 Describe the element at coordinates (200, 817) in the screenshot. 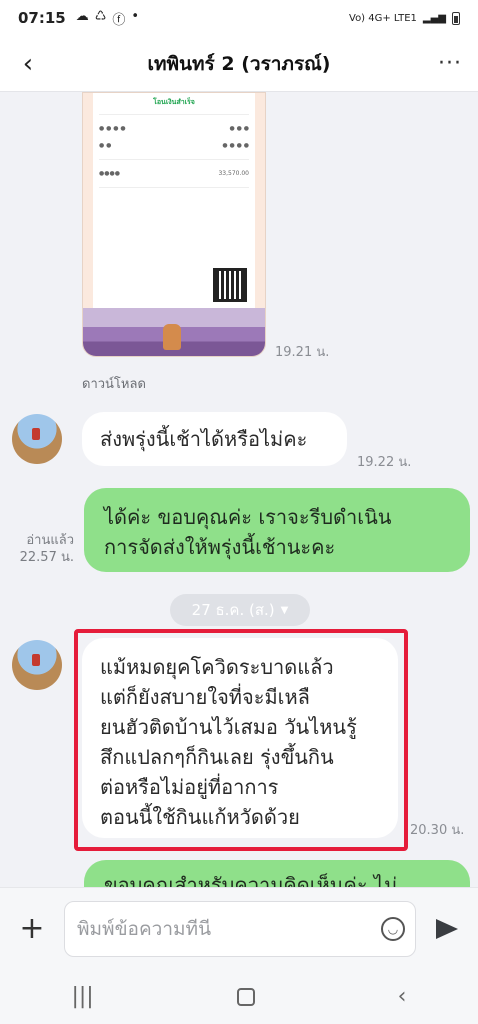

I see `message-line: ตอนนี้ใช้กินแก้หวัดด้วย` at that location.